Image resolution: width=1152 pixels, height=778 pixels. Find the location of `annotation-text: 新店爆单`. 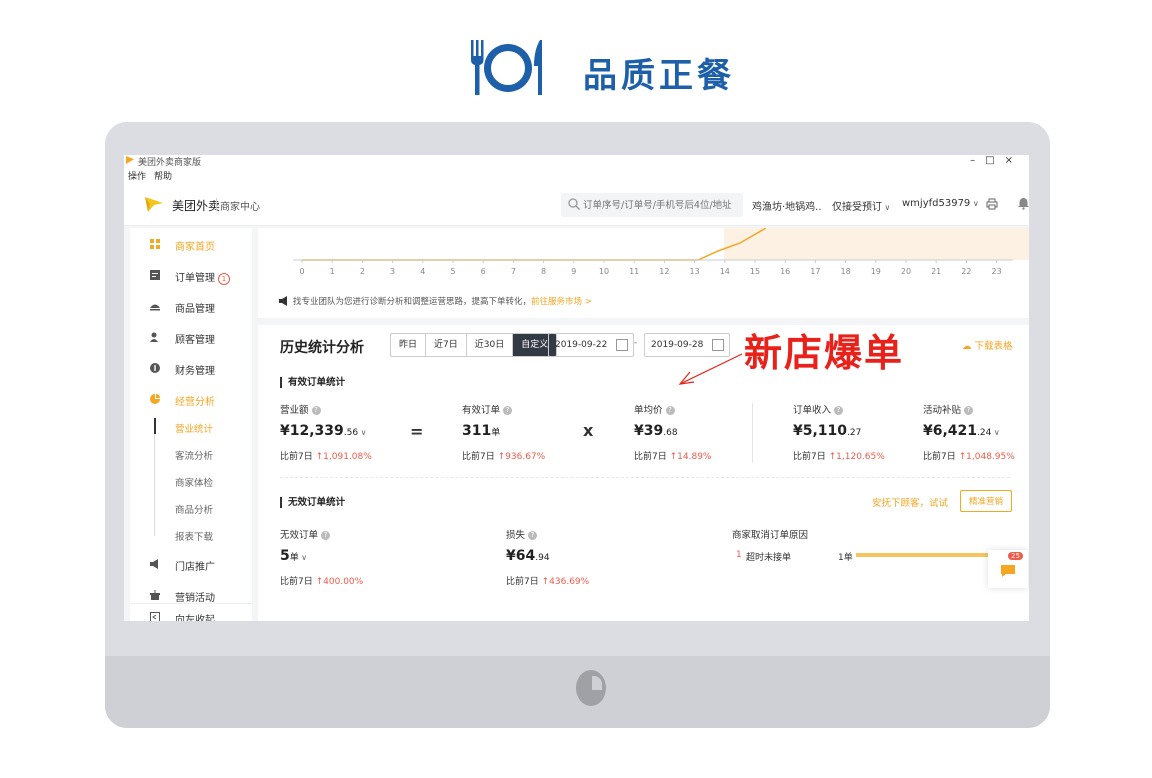

annotation-text: 新店爆单 is located at coordinates (824, 352).